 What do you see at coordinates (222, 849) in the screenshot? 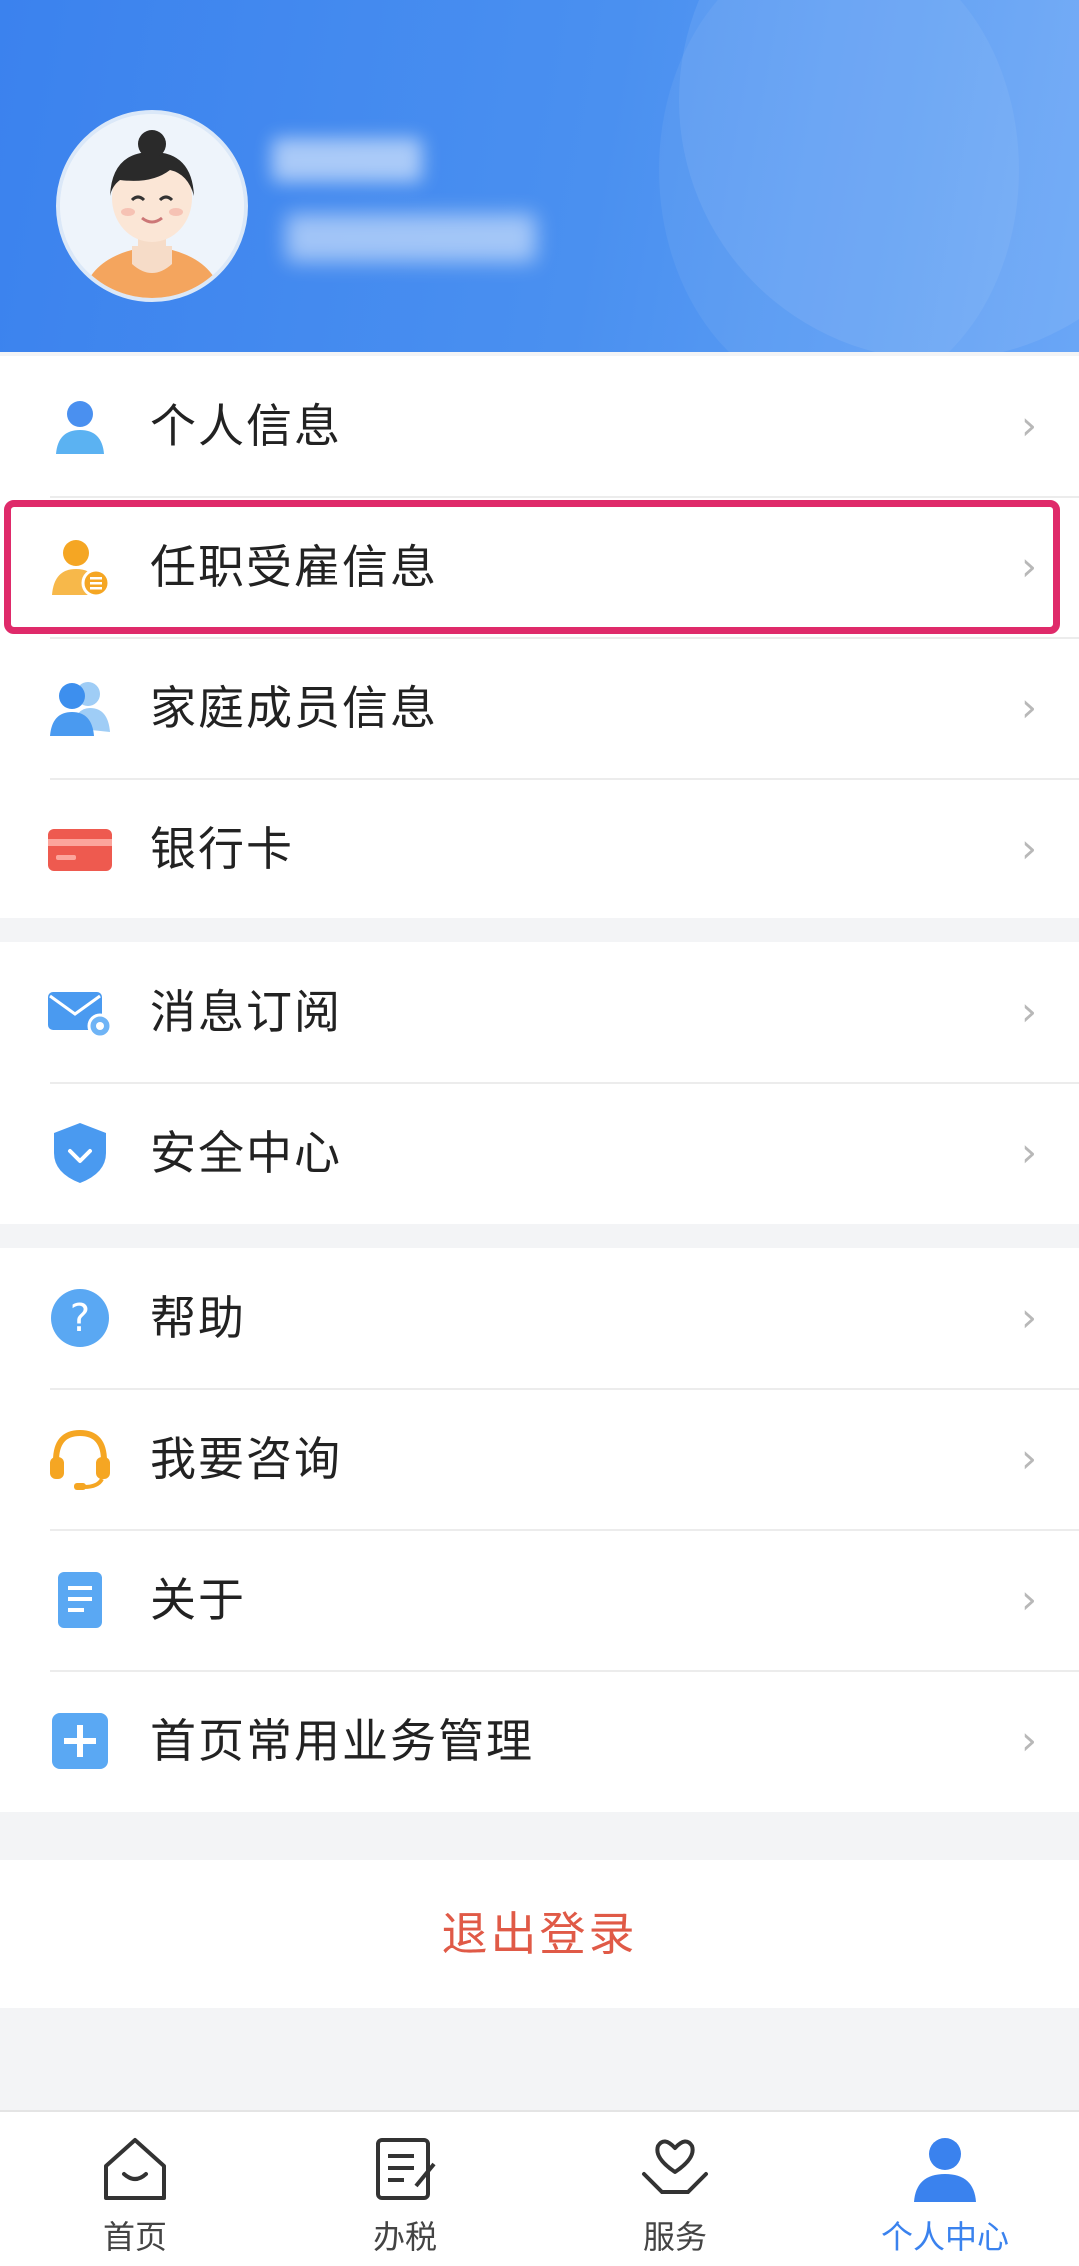
I see `menu-item-label: 银行卡` at bounding box center [222, 849].